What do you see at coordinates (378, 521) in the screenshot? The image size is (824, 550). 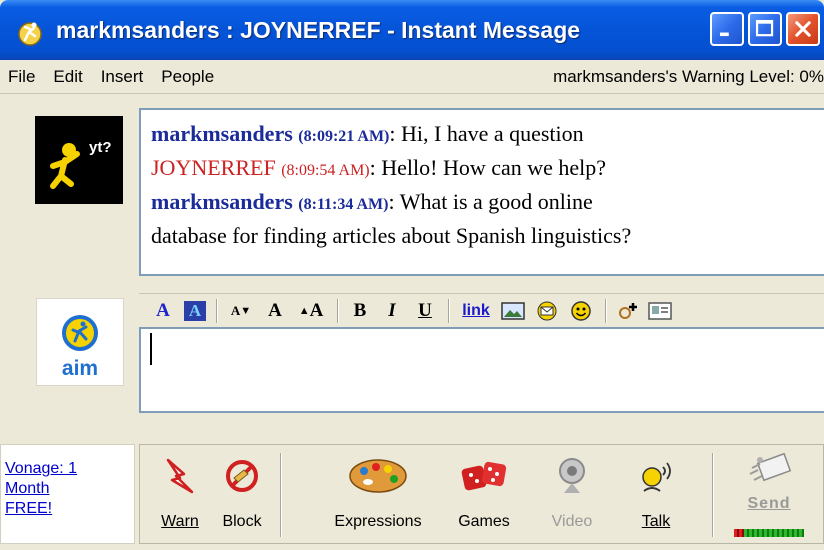 I see `expressions-label: Expressions` at bounding box center [378, 521].